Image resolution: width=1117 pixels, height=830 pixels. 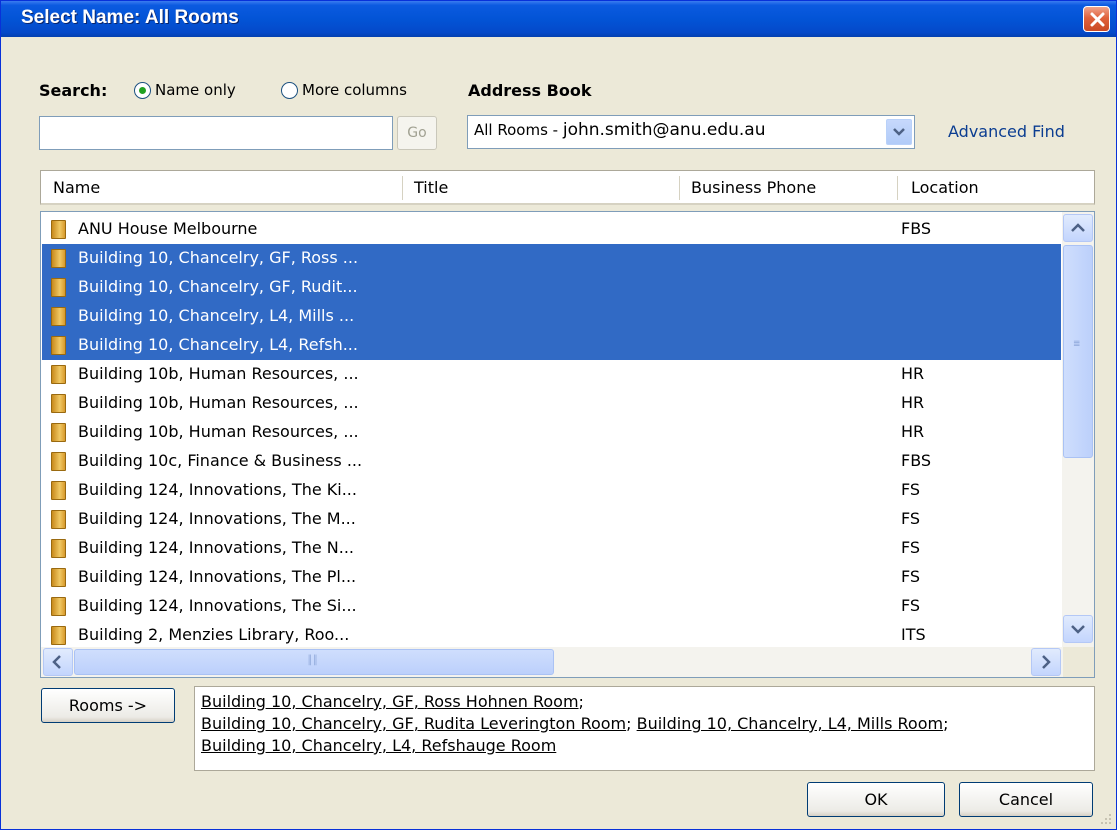 I want to click on cancel-button: Cancel, so click(x=1026, y=799).